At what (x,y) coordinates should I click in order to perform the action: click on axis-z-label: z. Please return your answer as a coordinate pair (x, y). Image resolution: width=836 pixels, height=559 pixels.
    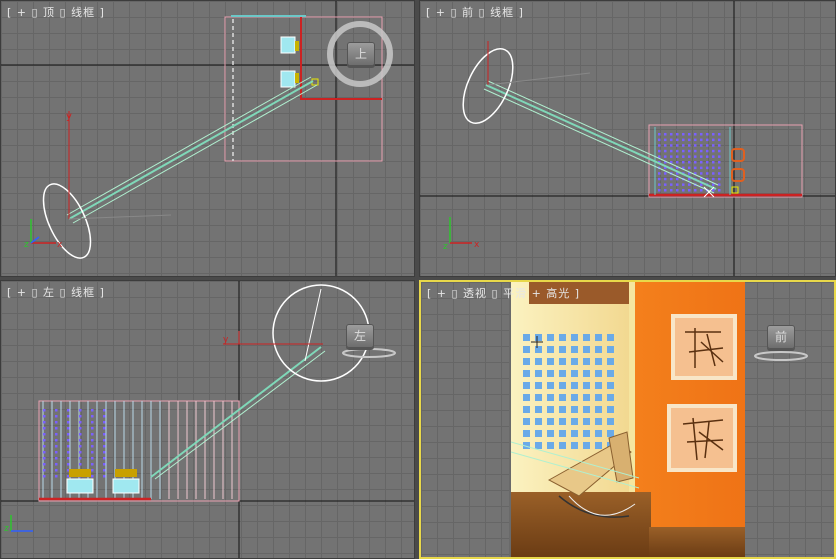
    Looking at the image, I should click on (6, 529).